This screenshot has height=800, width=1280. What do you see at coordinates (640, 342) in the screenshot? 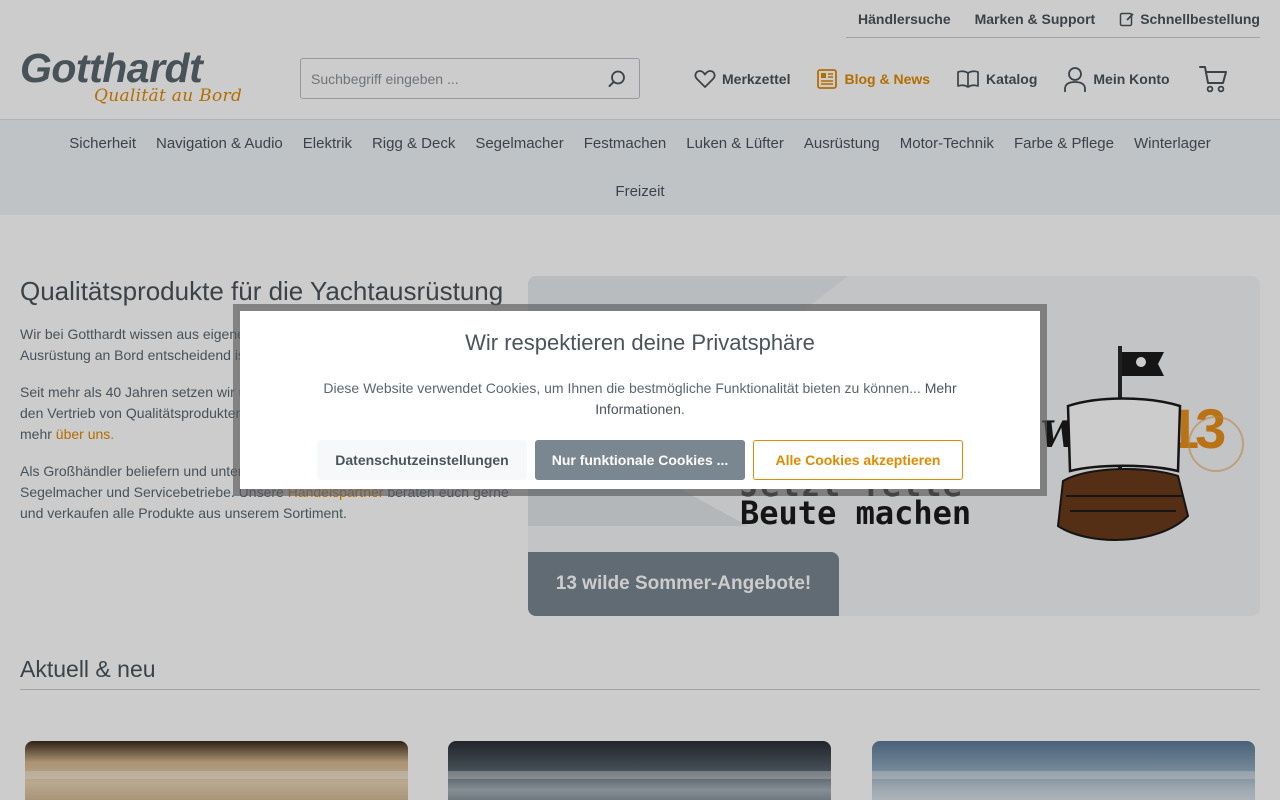
I see `cookie-modal-title: Wir respektieren deine Privatsphäre` at bounding box center [640, 342].